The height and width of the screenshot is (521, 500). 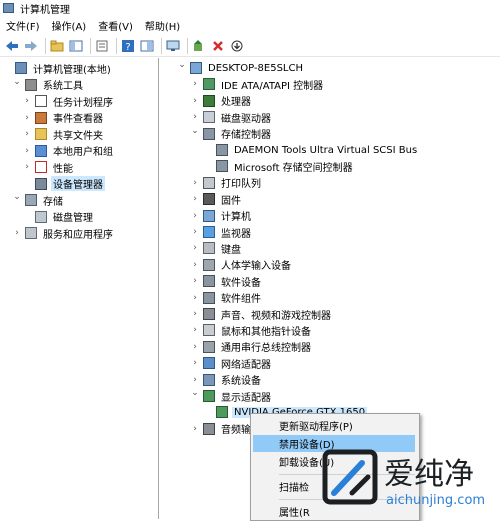 What do you see at coordinates (231, 117) in the screenshot?
I see `tree-node: › 磁盘驱动器` at bounding box center [231, 117].